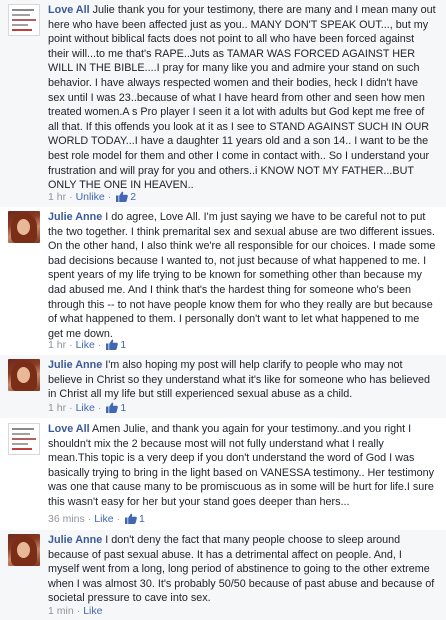 The width and height of the screenshot is (446, 620). Describe the element at coordinates (66, 519) in the screenshot. I see `comment-timestamp: 36 mins` at that location.